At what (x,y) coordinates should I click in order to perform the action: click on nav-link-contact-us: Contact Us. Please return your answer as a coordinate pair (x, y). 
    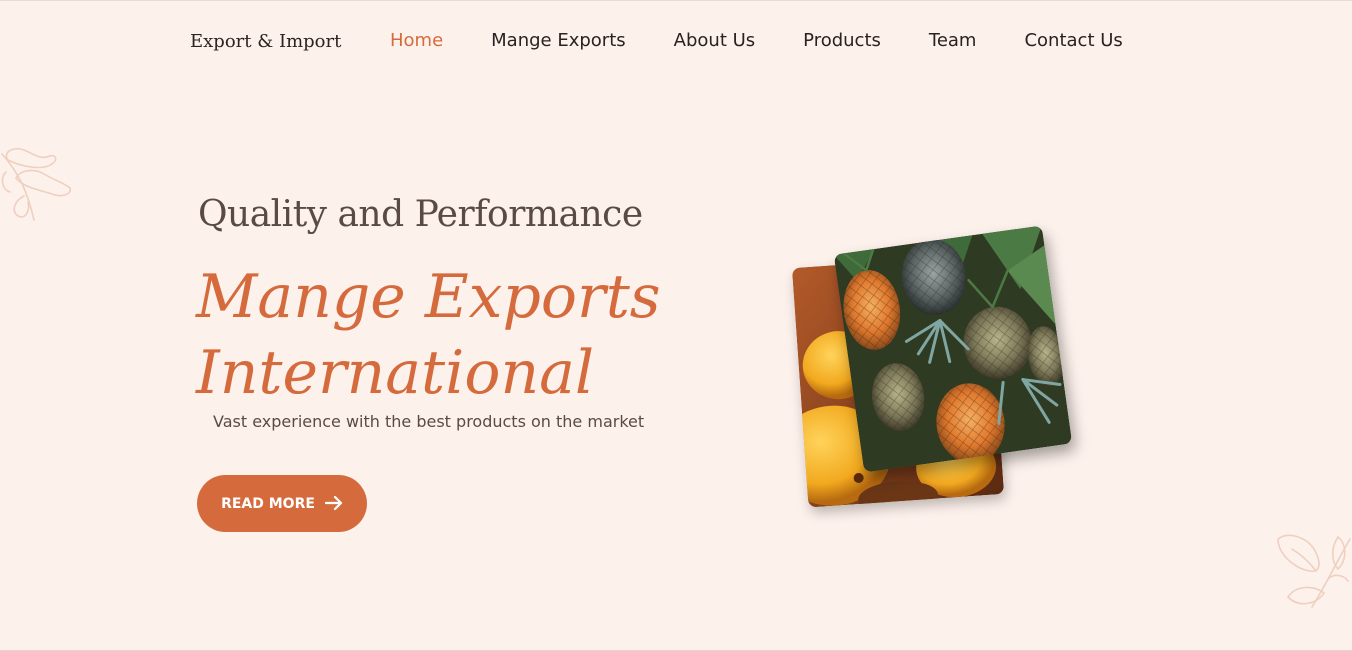
    Looking at the image, I should click on (1073, 40).